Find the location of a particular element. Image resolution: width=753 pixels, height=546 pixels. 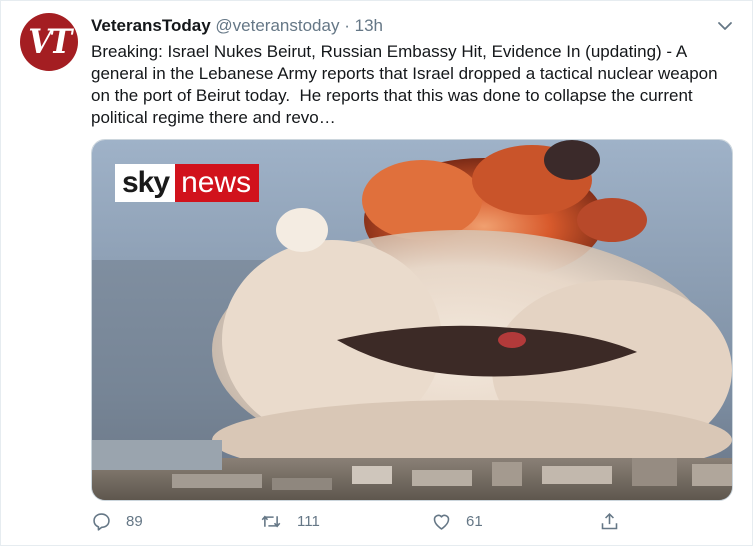

share-icon is located at coordinates (609, 521).